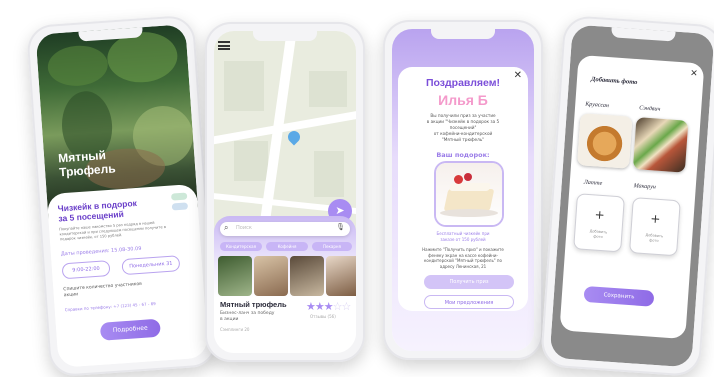 This screenshot has width=714, height=377. I want to click on search-bar: ⌕ Поиск 🎙, so click(285, 229).